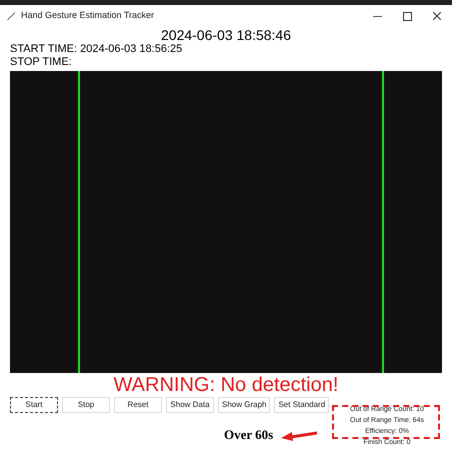 The image size is (452, 451). What do you see at coordinates (407, 16) in the screenshot?
I see `maximize-icon` at bounding box center [407, 16].